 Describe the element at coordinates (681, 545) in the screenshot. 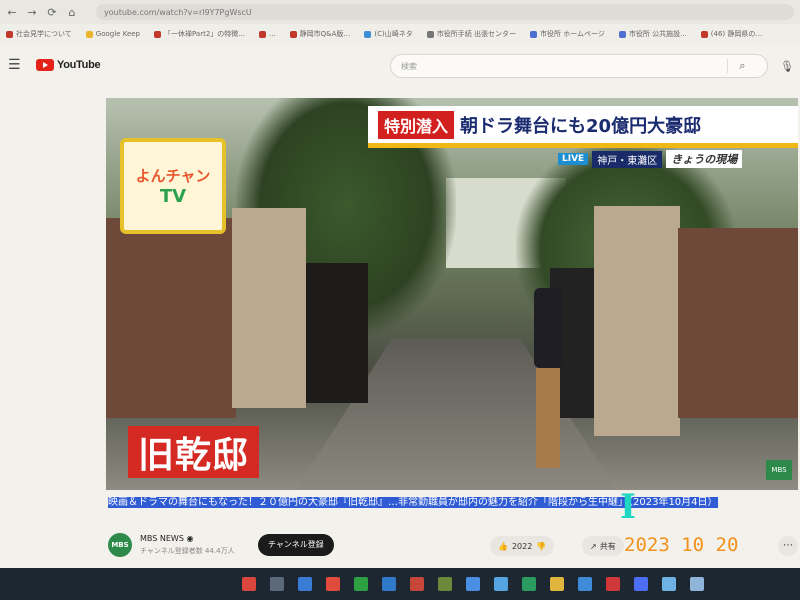

I see `photo-date-stamp: 2023 10 20` at that location.